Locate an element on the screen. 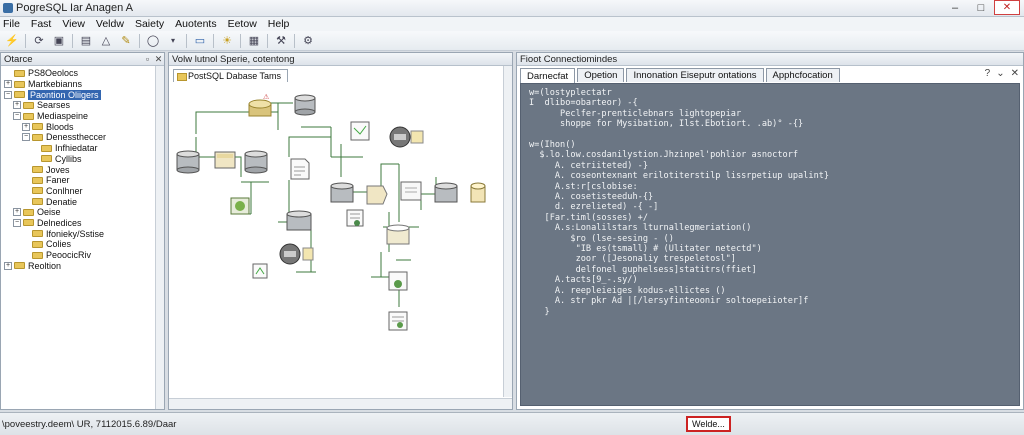  tree-item: Faner is located at coordinates (82, 180).